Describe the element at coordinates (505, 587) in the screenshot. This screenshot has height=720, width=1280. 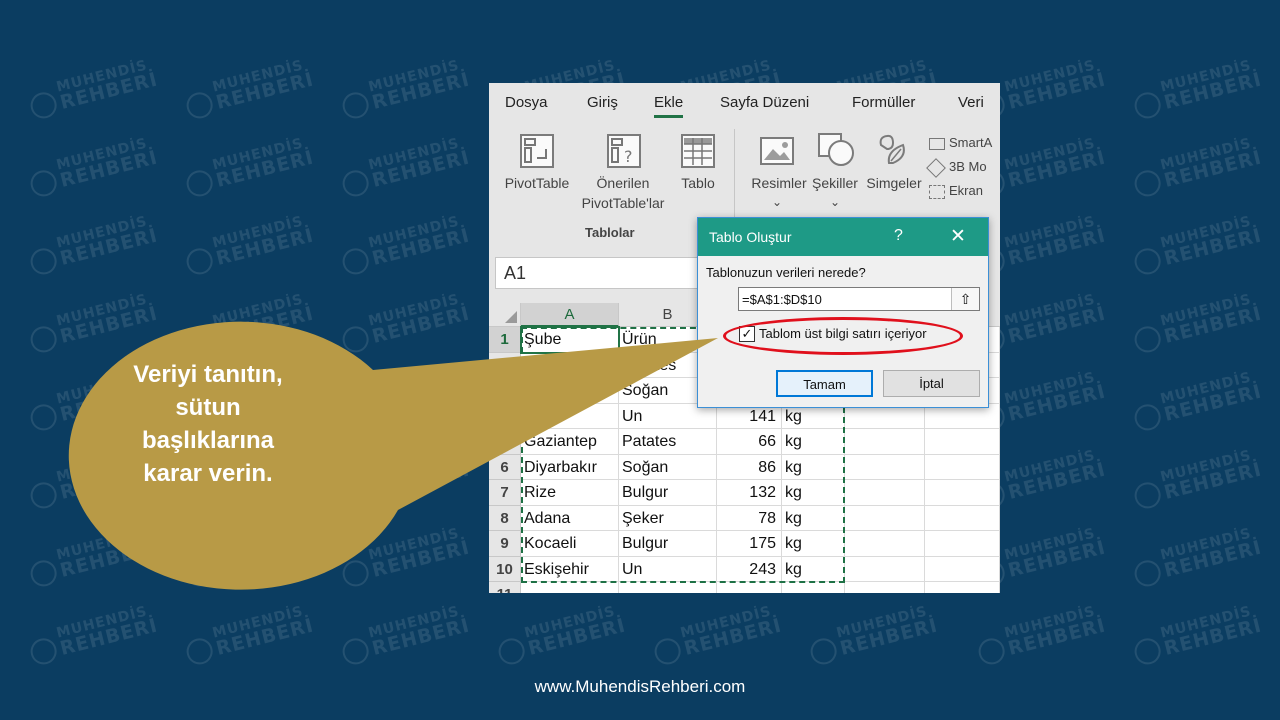
I see `row-header: 11` at that location.